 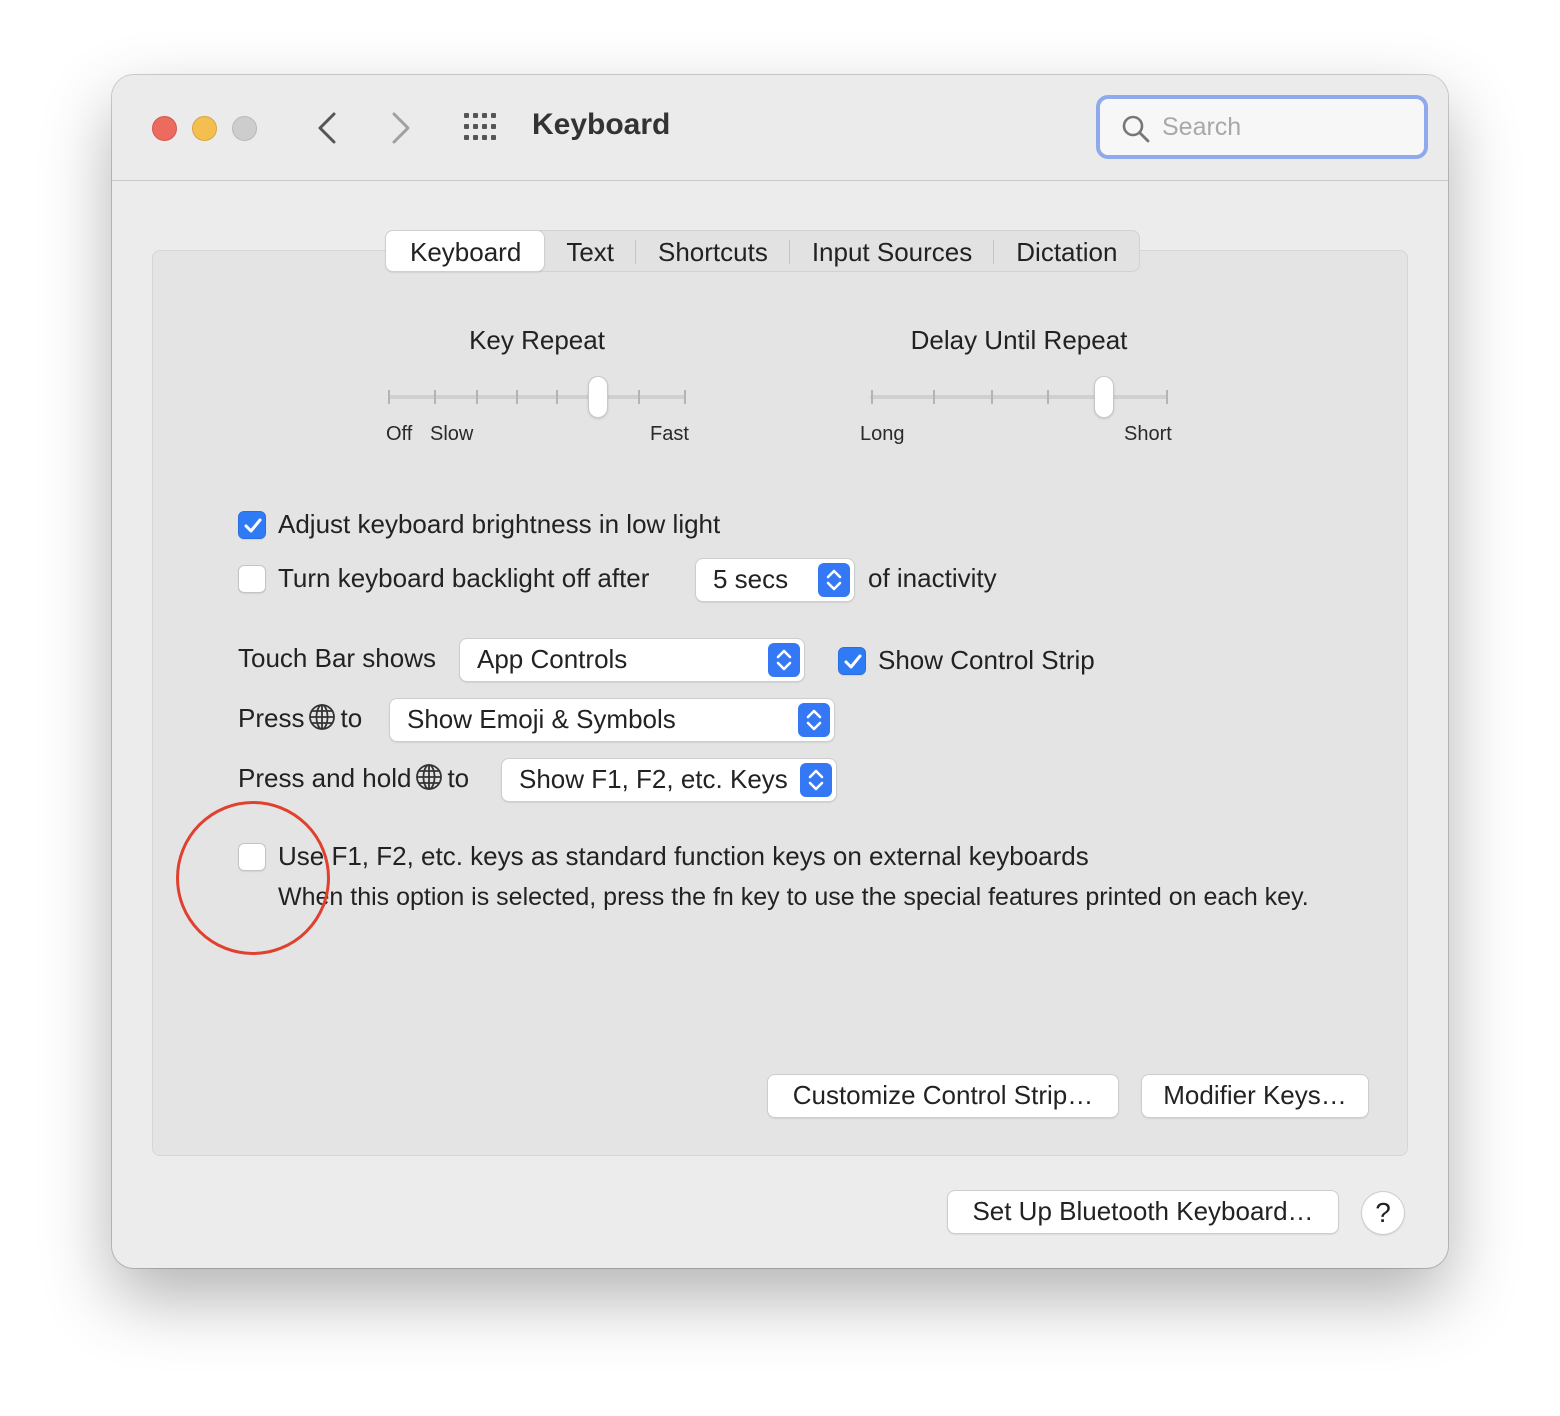 I want to click on adjust-brightness-label: Adjust keyboard brightness in low light, so click(x=499, y=524).